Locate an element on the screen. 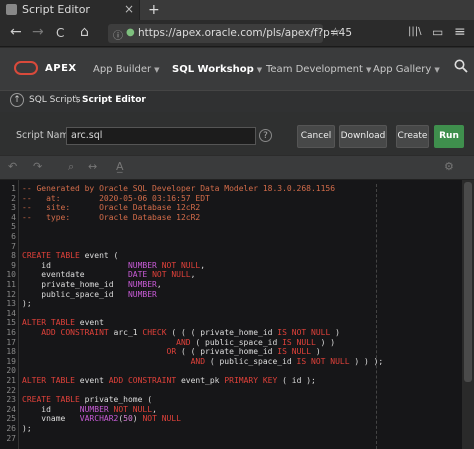 The height and width of the screenshot is (449, 474). line-number: 5 is located at coordinates (13, 227).